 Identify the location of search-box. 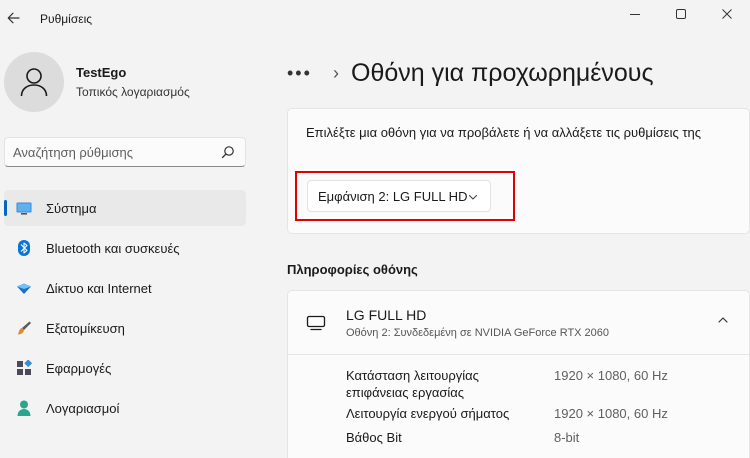
(125, 152).